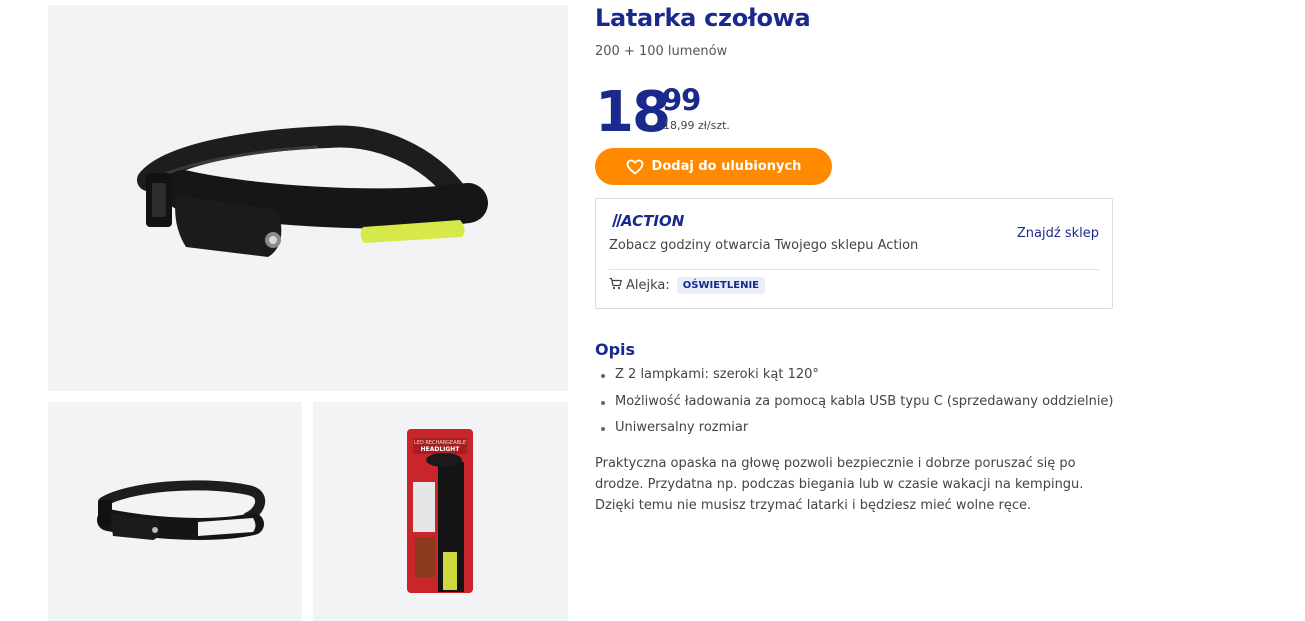 The width and height of the screenshot is (1305, 621). I want to click on product-thumbnail-lit, so click(175, 511).